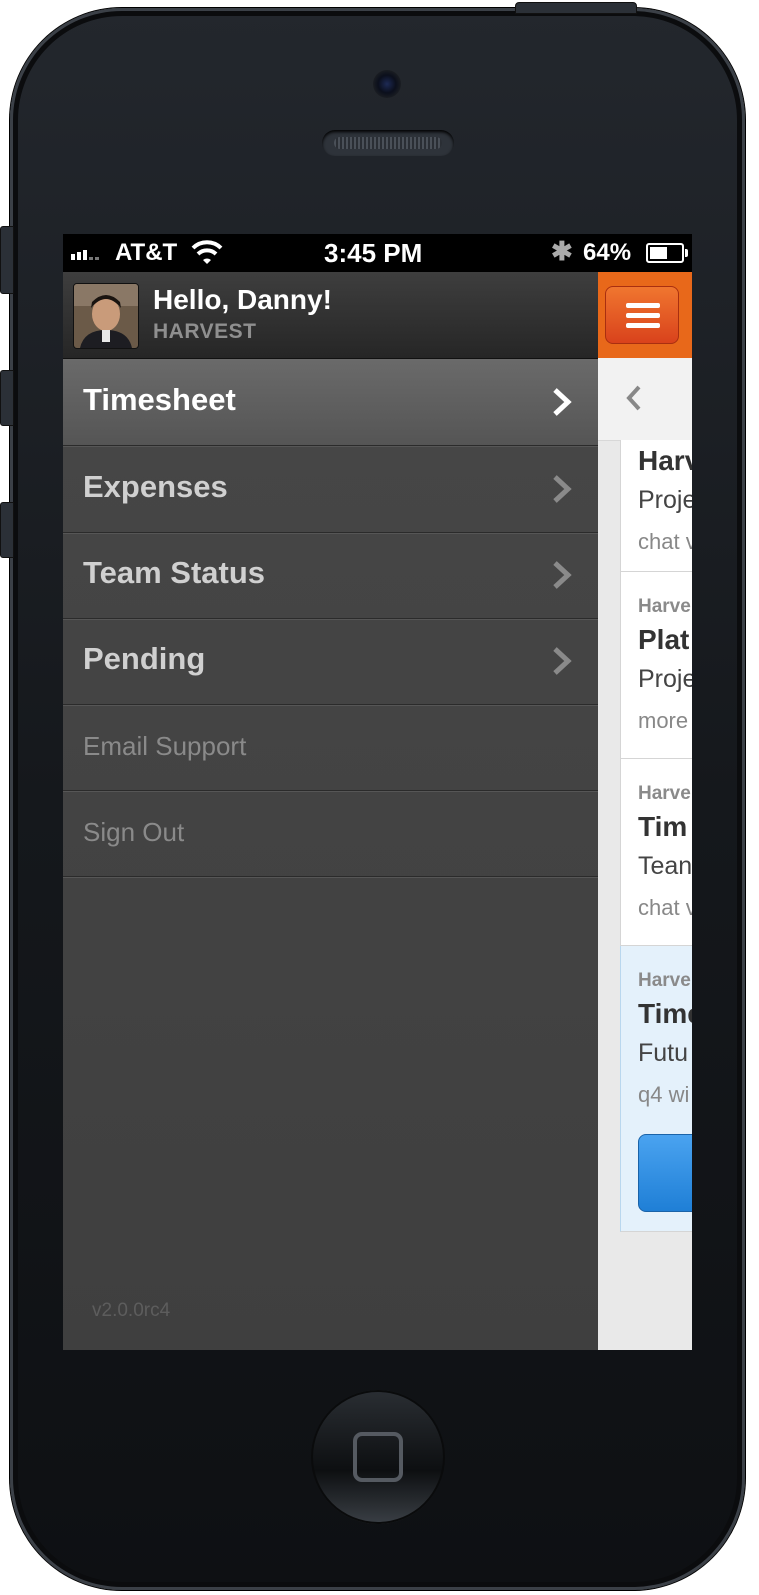  I want to click on card-title: Harv, so click(665, 460).